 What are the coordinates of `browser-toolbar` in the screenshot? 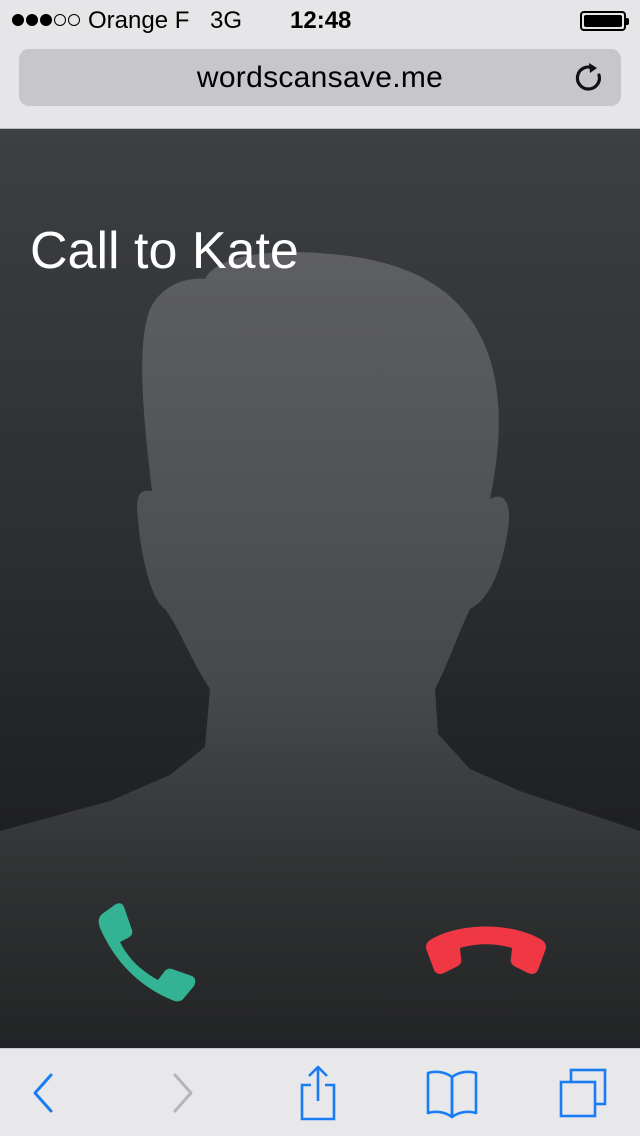 It's located at (320, 1092).